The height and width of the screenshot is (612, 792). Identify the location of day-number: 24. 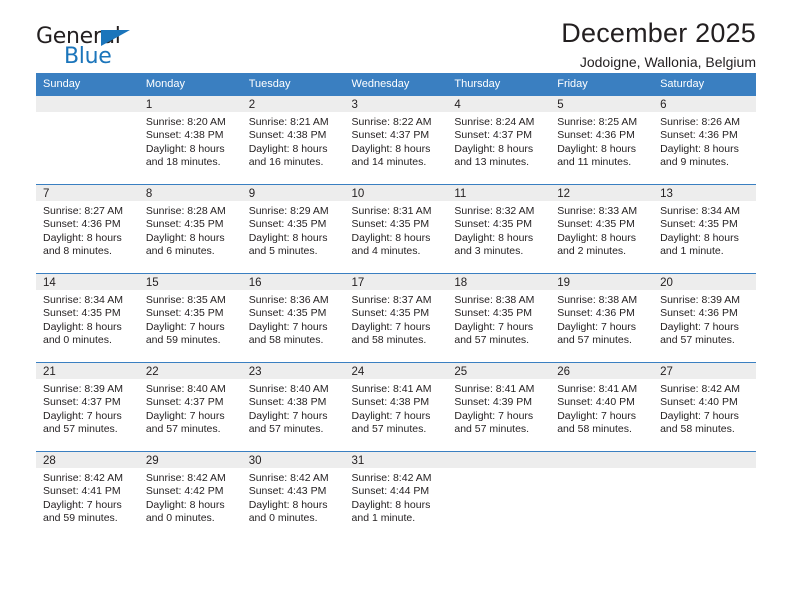
(358, 372).